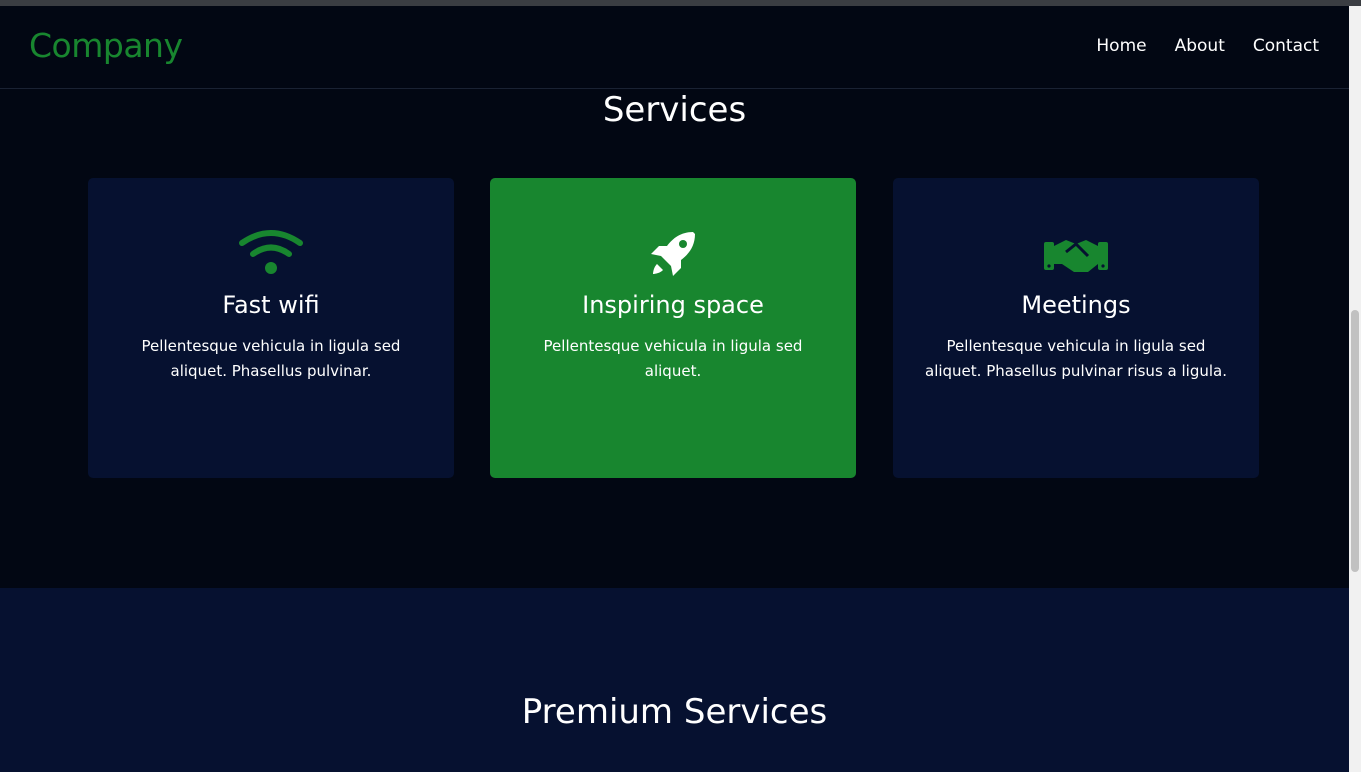  Describe the element at coordinates (1200, 46) in the screenshot. I see `nav-link-about: About` at that location.